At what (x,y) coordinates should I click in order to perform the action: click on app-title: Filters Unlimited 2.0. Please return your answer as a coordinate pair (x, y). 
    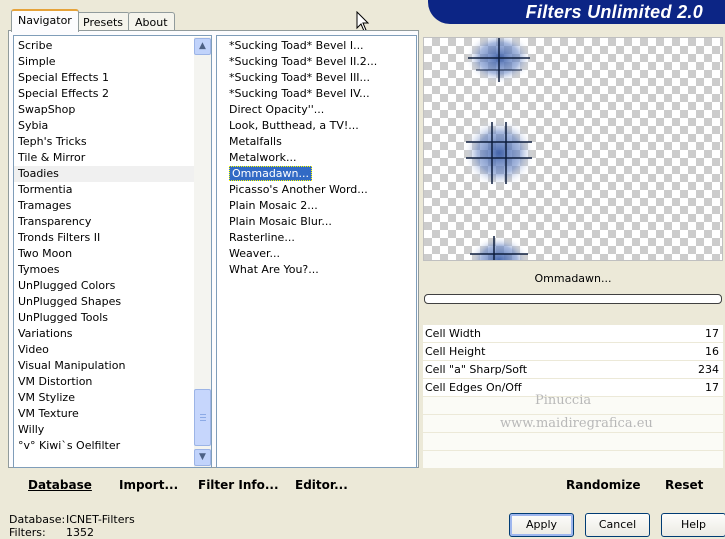
    Looking at the image, I should click on (576, 12).